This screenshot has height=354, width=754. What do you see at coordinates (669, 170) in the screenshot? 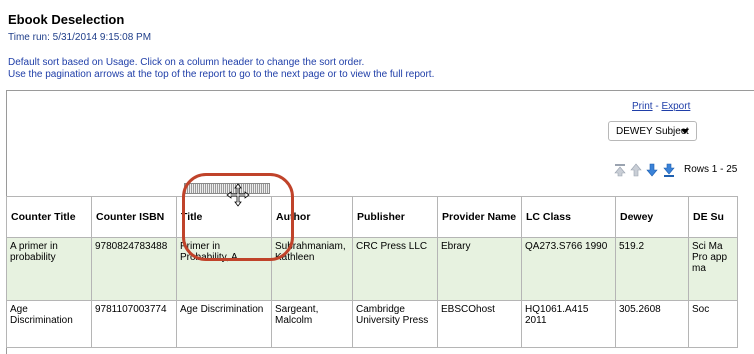
I see `last-page-icon` at bounding box center [669, 170].